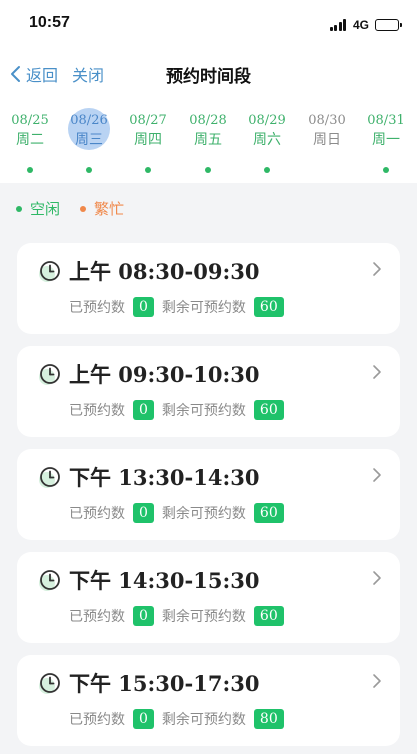 The width and height of the screenshot is (417, 754). I want to click on legend-busy-label: 繁忙, so click(109, 209).